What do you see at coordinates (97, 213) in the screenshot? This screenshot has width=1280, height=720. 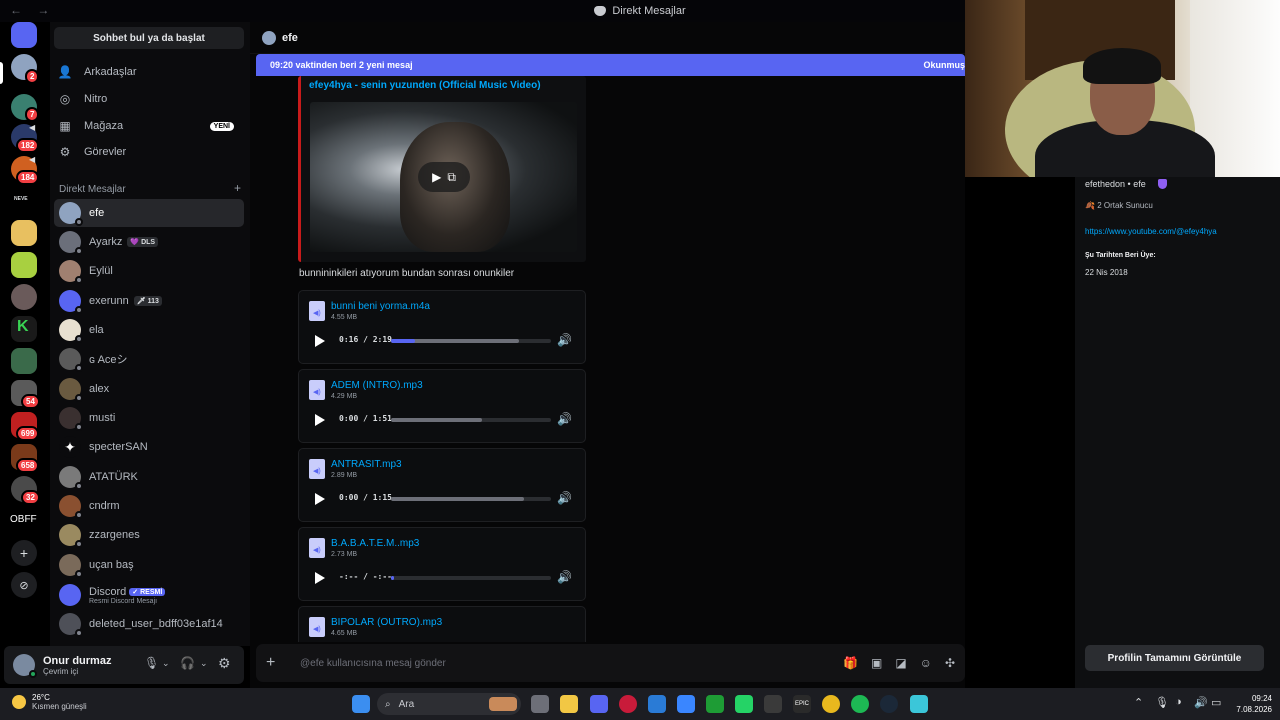 I see `dm-name: efe` at bounding box center [97, 213].